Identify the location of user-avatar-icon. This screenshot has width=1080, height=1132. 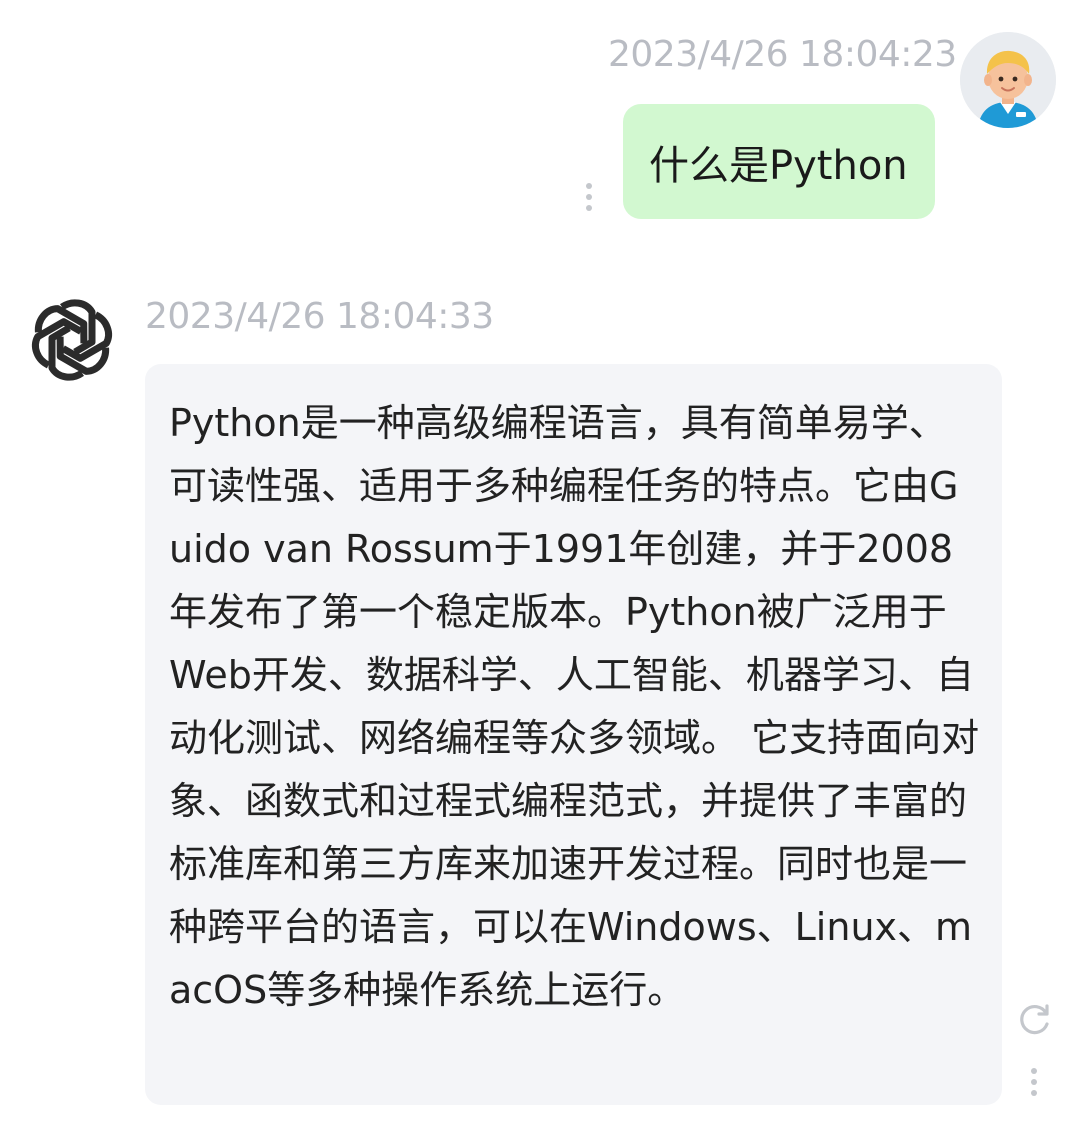
(1008, 80).